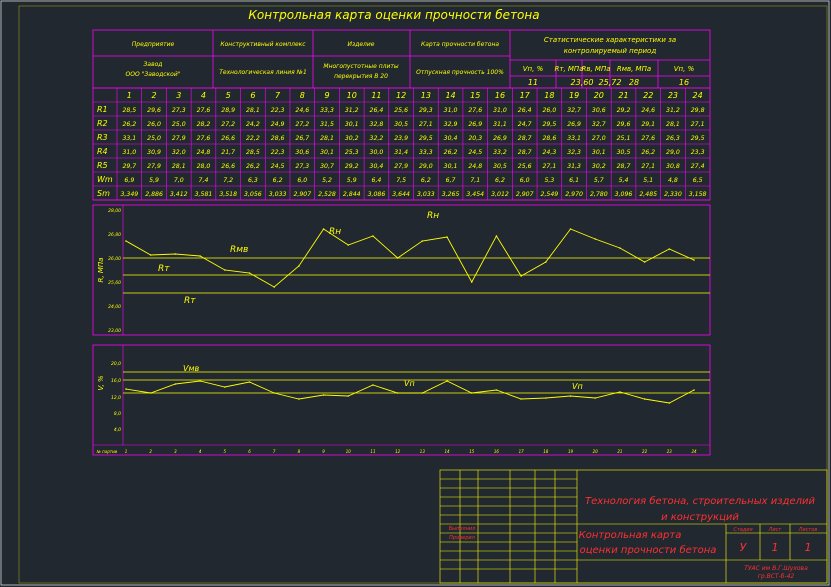 The height and width of the screenshot is (587, 831). What do you see at coordinates (462, 538) in the screenshot?
I see `stamp-checked: Проверил` at bounding box center [462, 538].